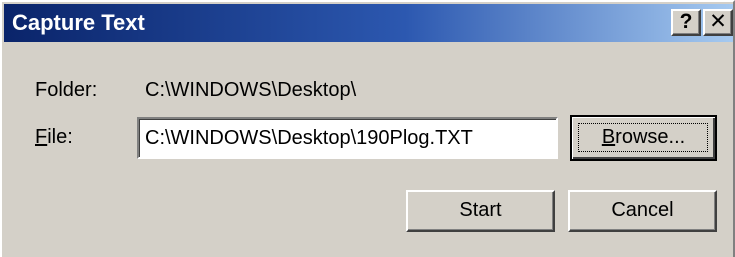 This screenshot has height=257, width=735. Describe the element at coordinates (66, 90) in the screenshot. I see `folder-label: Folder:` at that location.